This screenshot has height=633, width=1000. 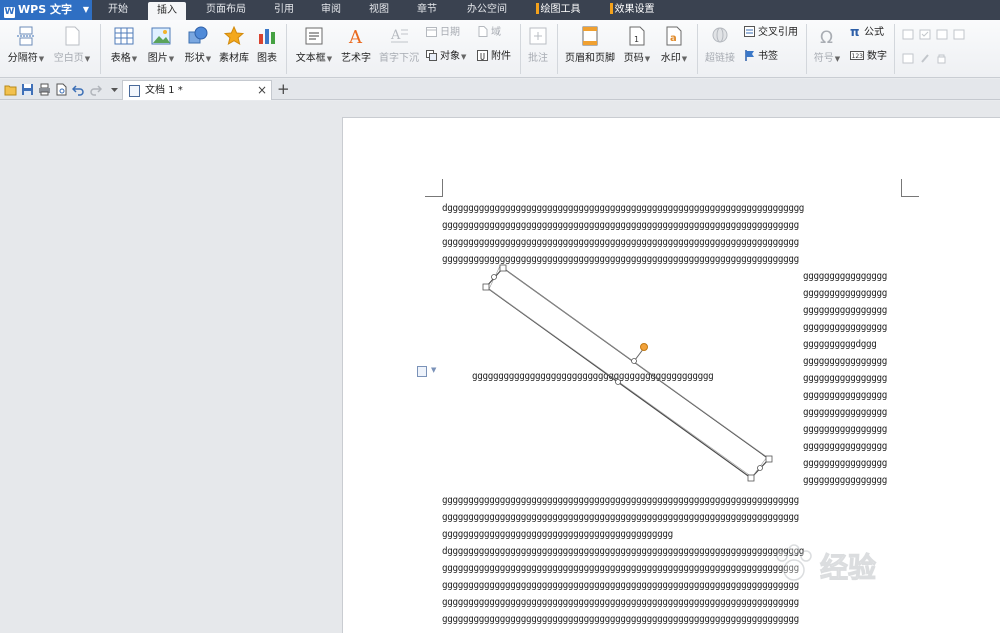 I want to click on calendar-icon, so click(x=431, y=31).